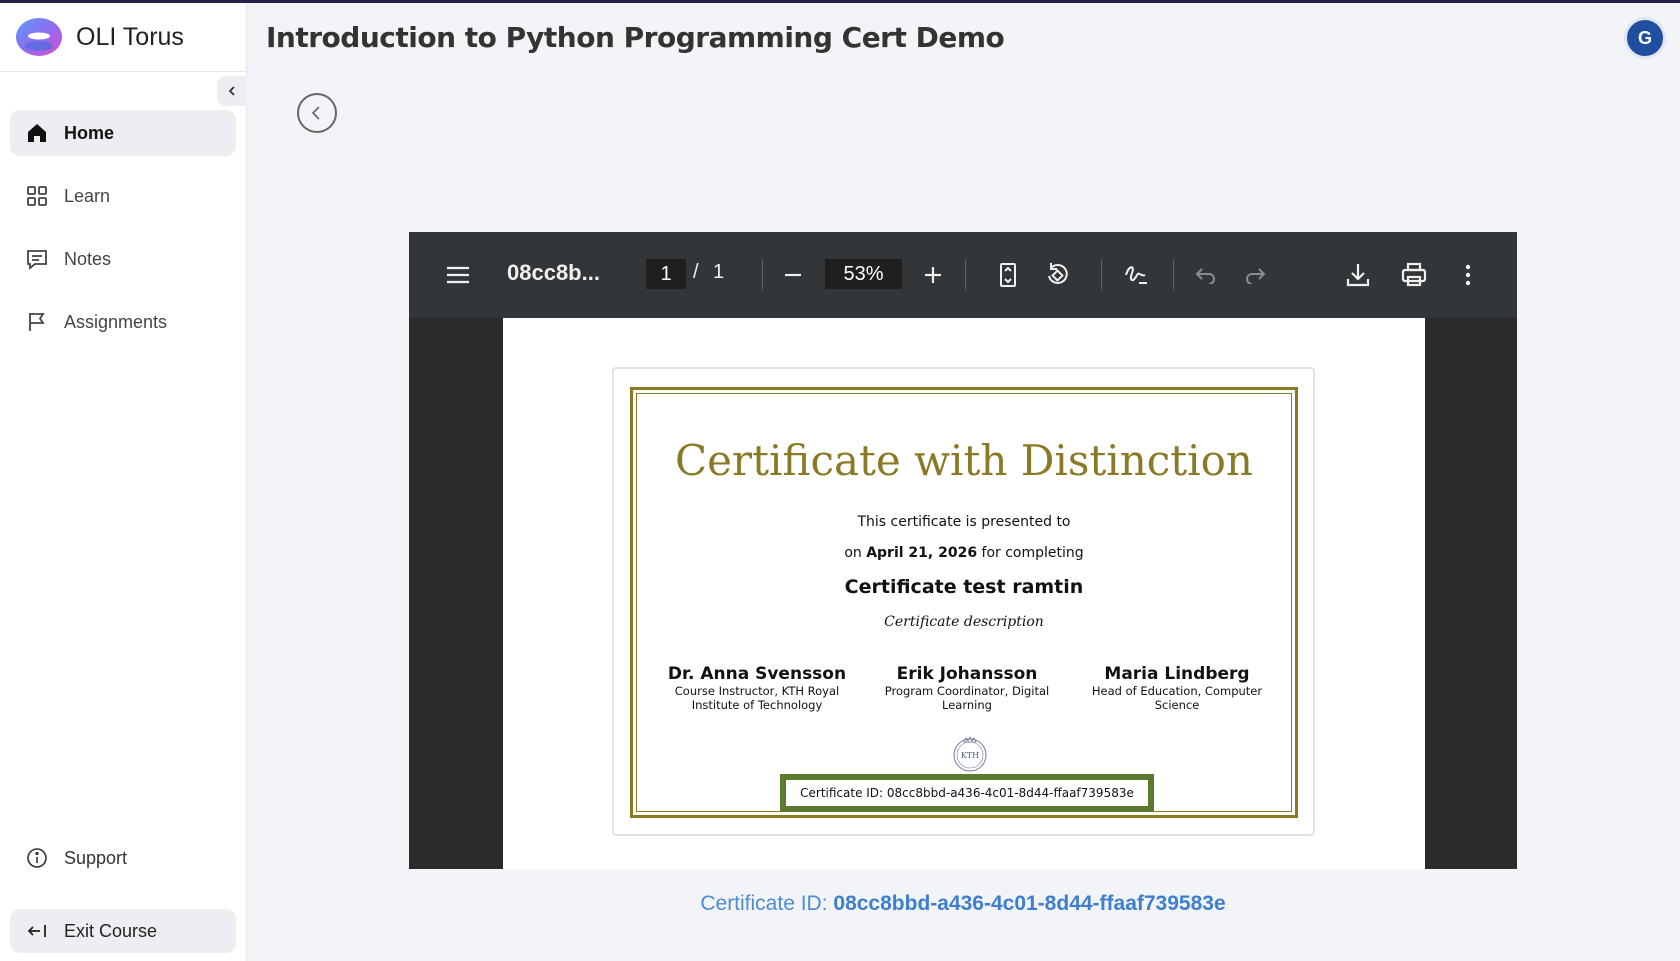 The width and height of the screenshot is (1680, 961). What do you see at coordinates (1468, 275) in the screenshot?
I see `more-options-icon` at bounding box center [1468, 275].